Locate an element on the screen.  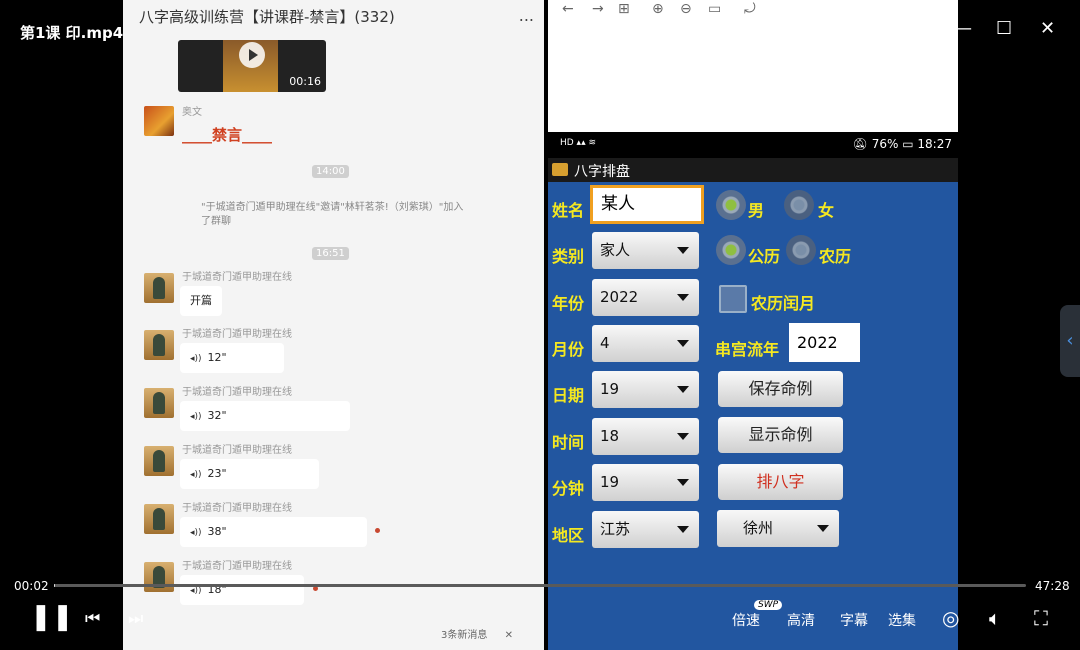
province-select: 江苏 is located at coordinates (645, 529).